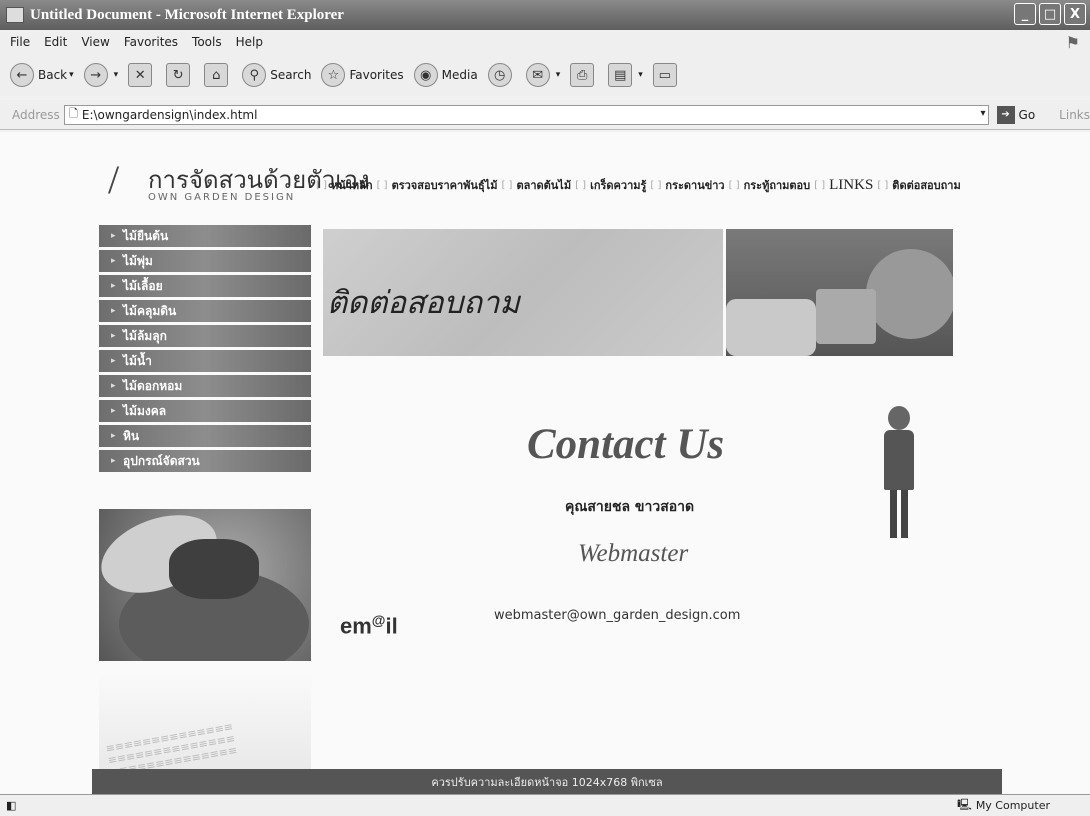 The width and height of the screenshot is (1090, 816). I want to click on go-label: Go, so click(1027, 114).